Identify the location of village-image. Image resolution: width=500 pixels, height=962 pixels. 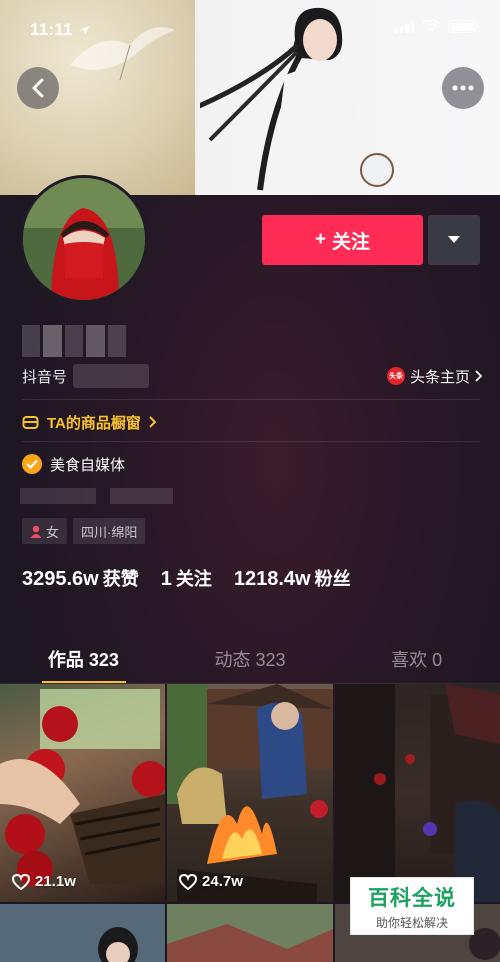
(250, 933).